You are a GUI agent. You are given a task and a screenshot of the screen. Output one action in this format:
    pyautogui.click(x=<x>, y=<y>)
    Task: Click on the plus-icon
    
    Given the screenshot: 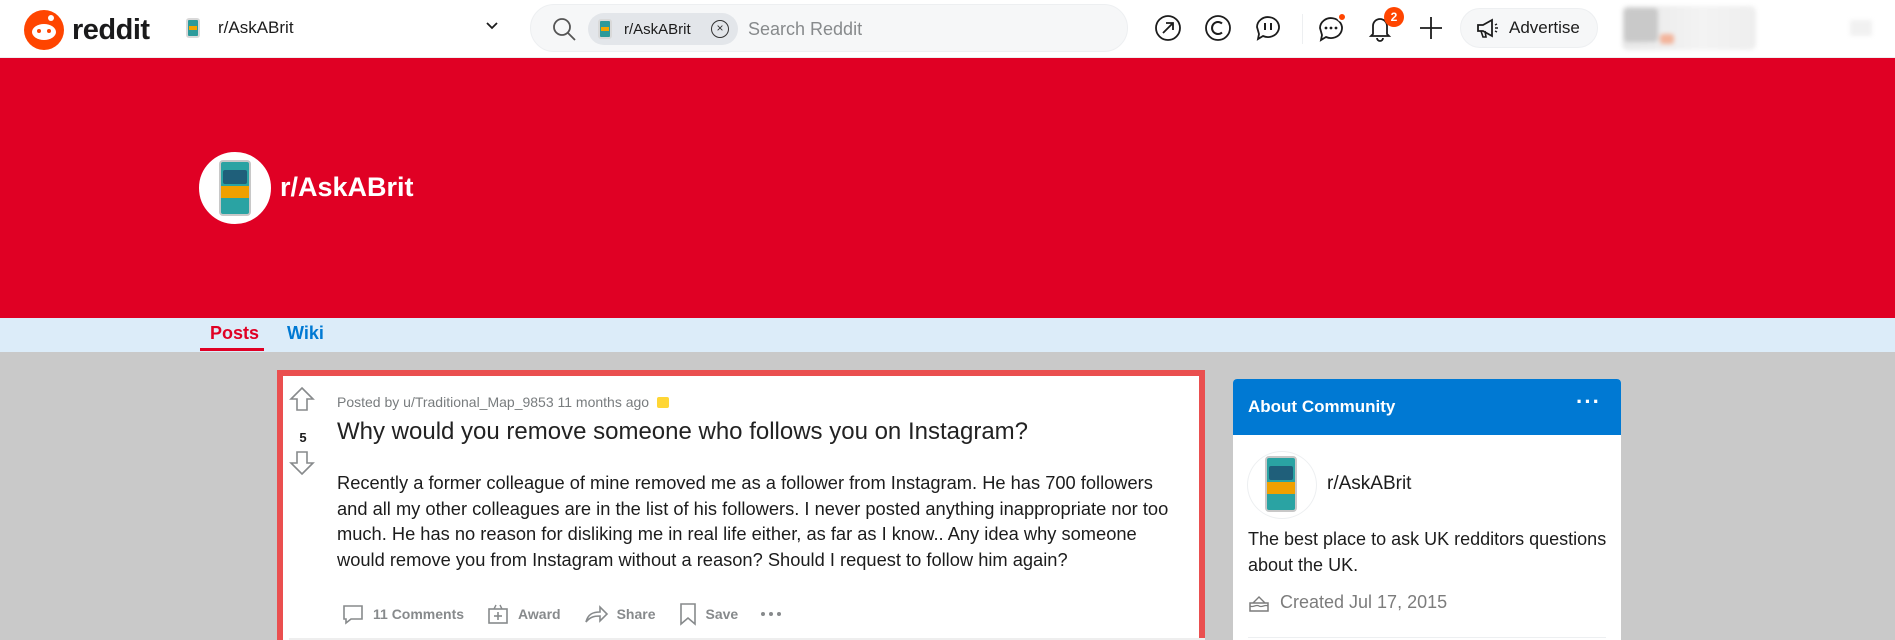 What is the action you would take?
    pyautogui.click(x=1431, y=28)
    